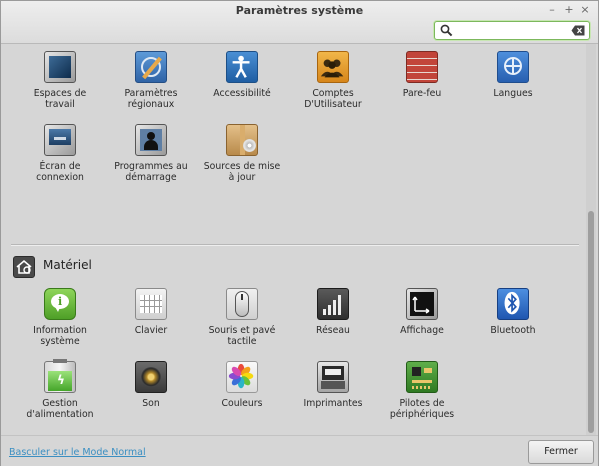  What do you see at coordinates (333, 67) in the screenshot?
I see `user-accounts-icon` at bounding box center [333, 67].